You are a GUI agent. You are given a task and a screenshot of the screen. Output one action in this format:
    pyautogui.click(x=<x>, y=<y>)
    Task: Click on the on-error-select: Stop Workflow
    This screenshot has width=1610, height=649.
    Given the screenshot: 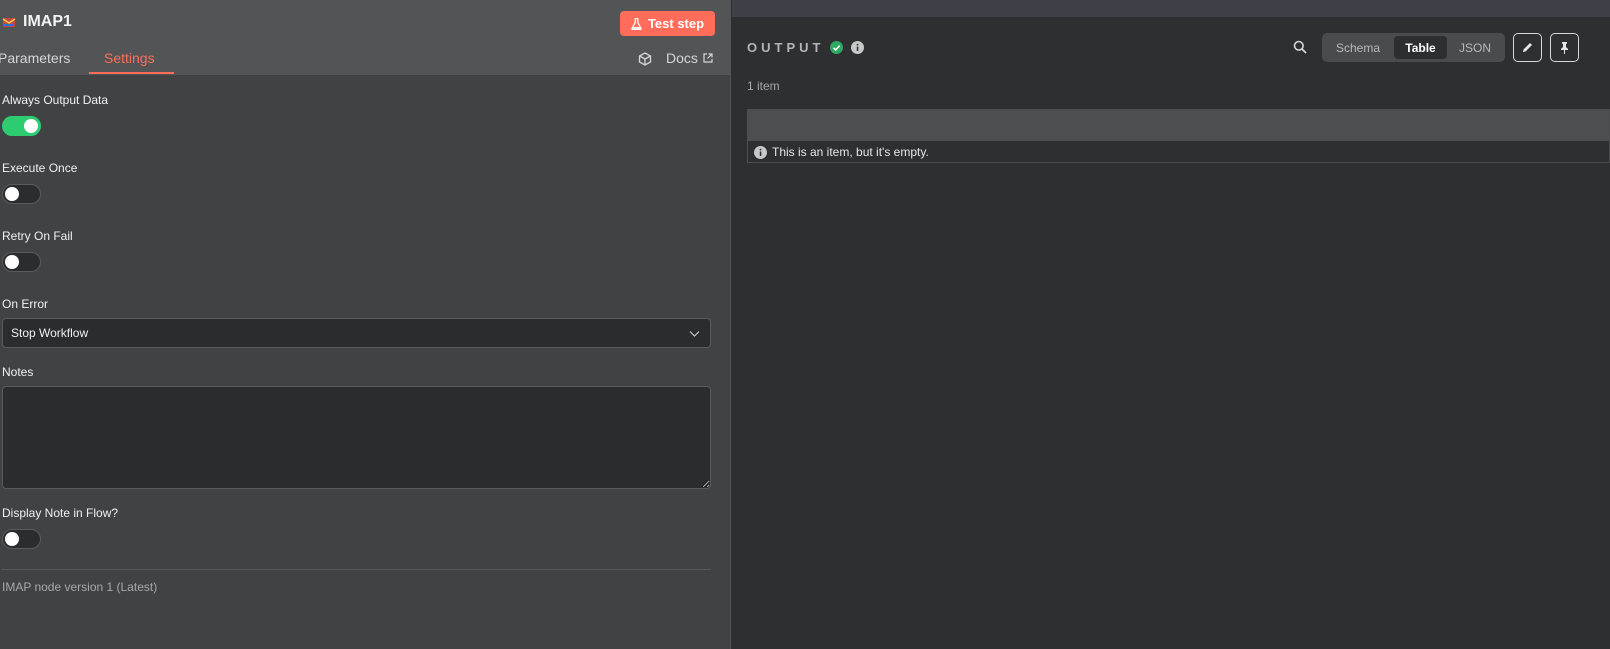 What is the action you would take?
    pyautogui.click(x=356, y=333)
    